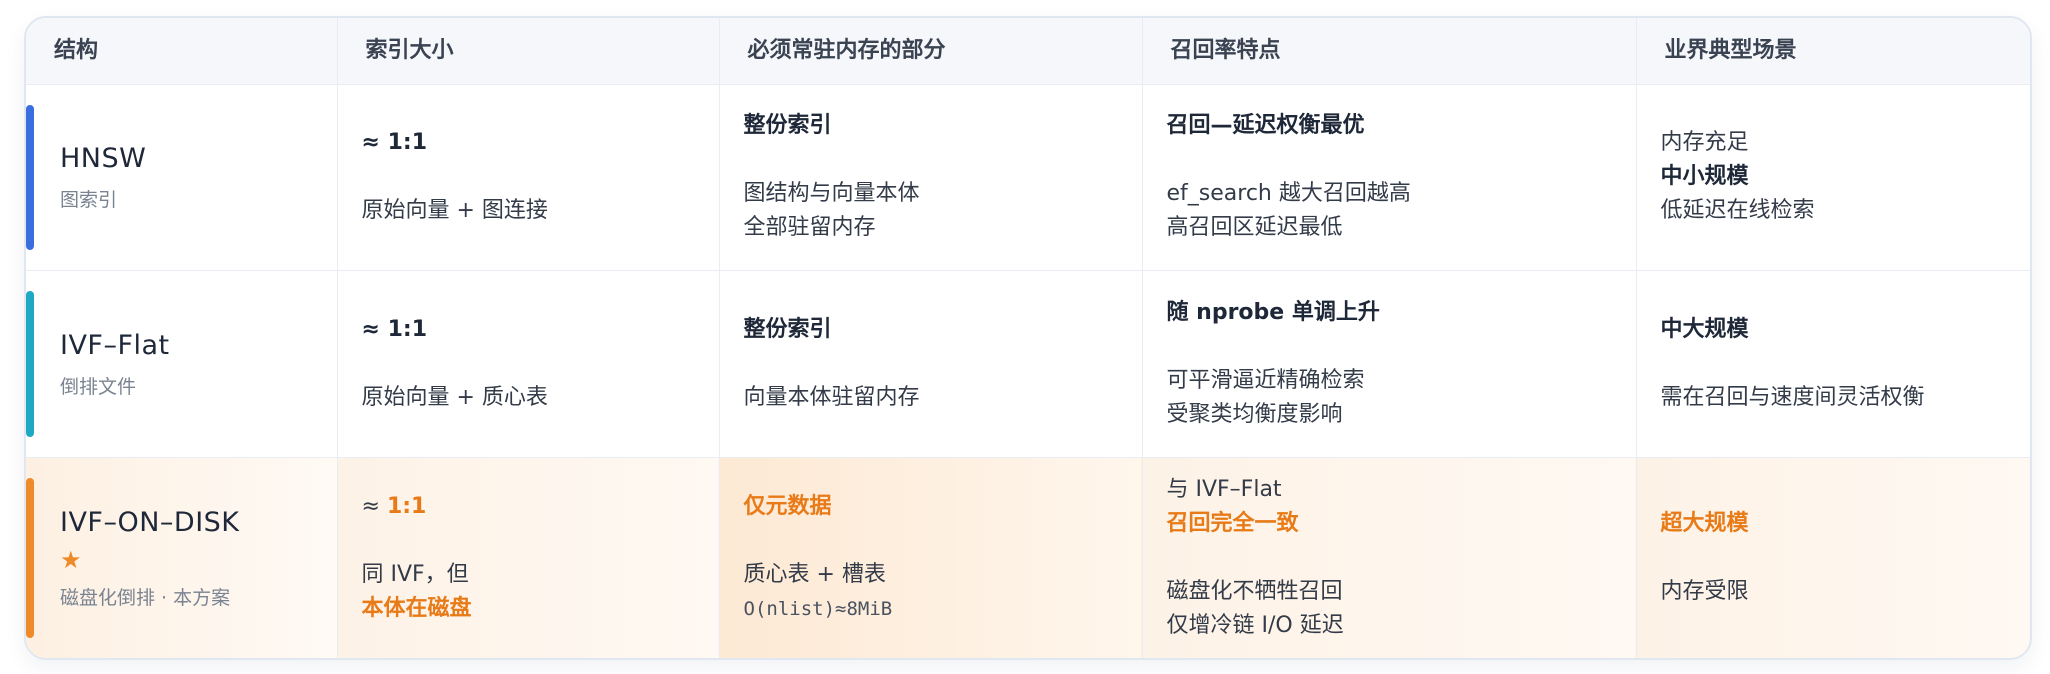 This screenshot has height=674, width=2050. What do you see at coordinates (1833, 364) in the screenshot?
I see `cell-scenario: 中大规模 需在召回与速度间灵活权衡` at bounding box center [1833, 364].